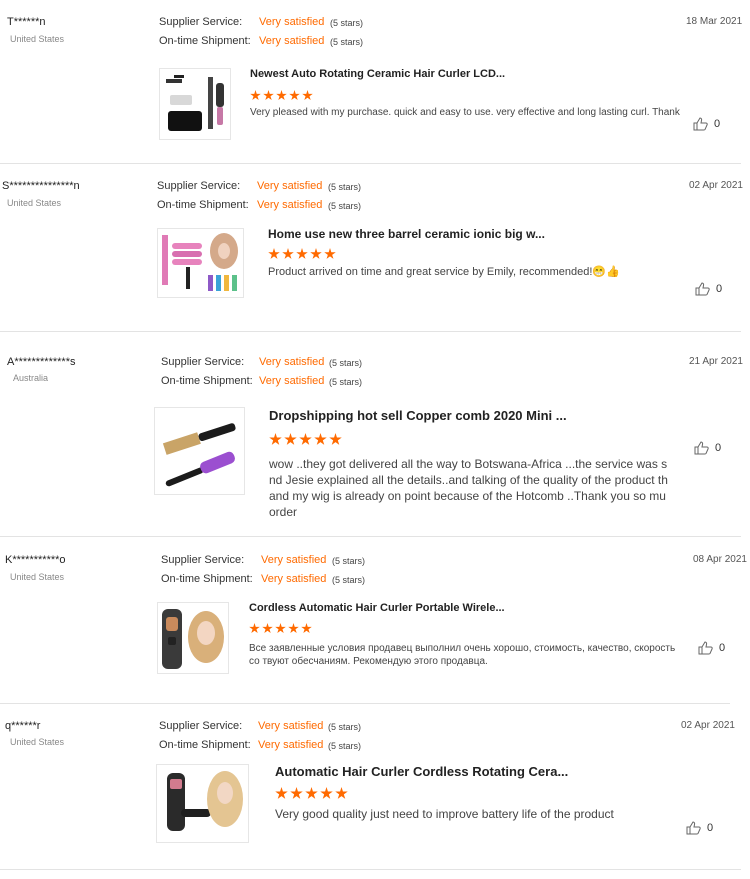  What do you see at coordinates (41, 362) in the screenshot?
I see `reviewer-name: A*************s` at bounding box center [41, 362].